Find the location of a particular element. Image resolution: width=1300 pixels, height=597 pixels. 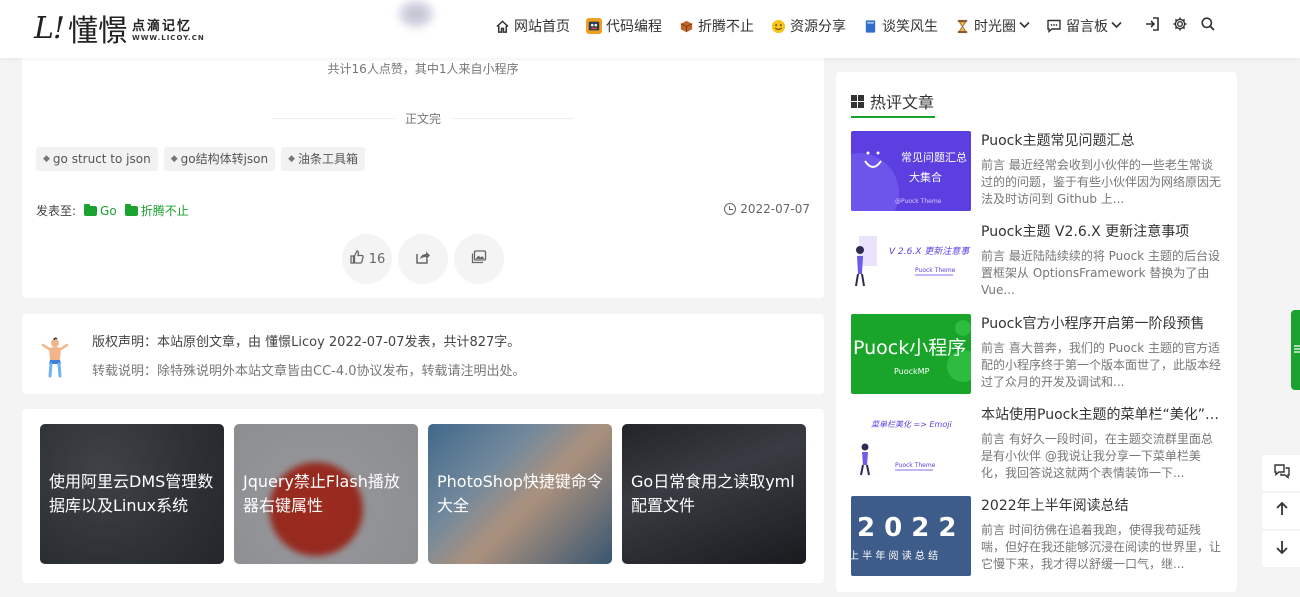

image-icon is located at coordinates (479, 259).